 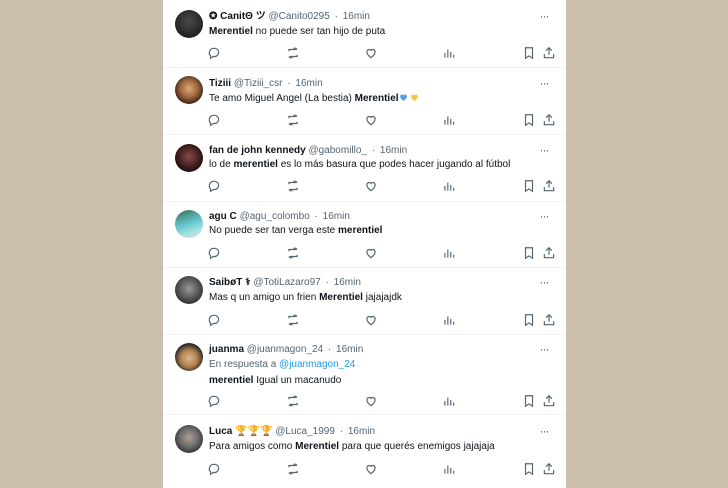 I want to click on display-name: Tiziii, so click(x=220, y=83).